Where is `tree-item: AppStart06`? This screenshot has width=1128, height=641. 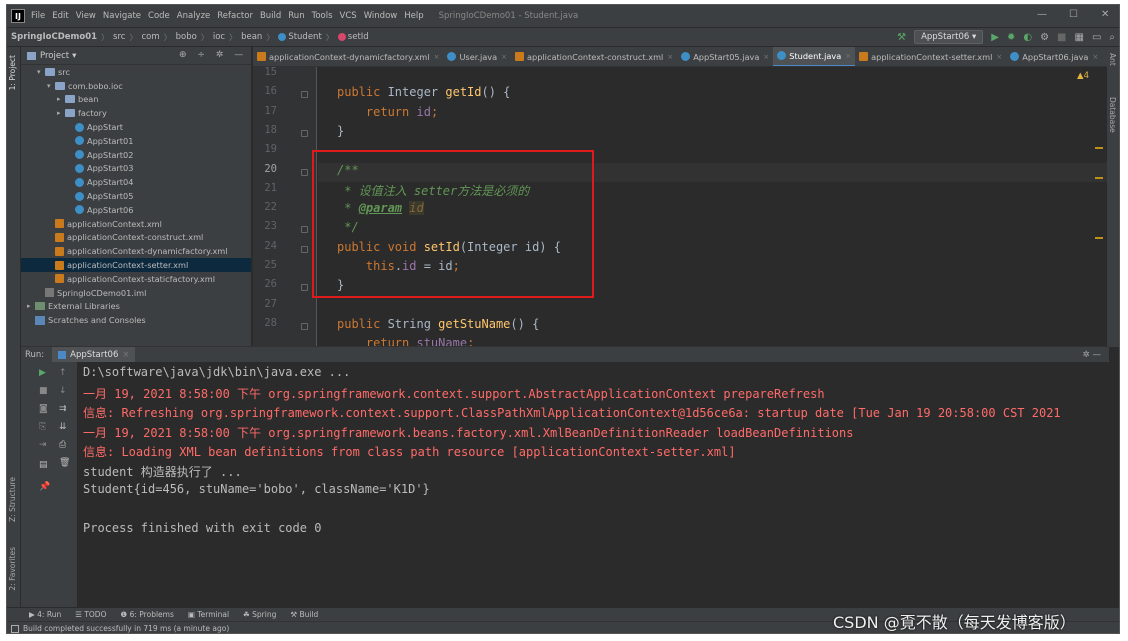
tree-item: AppStart06 is located at coordinates (136, 210).